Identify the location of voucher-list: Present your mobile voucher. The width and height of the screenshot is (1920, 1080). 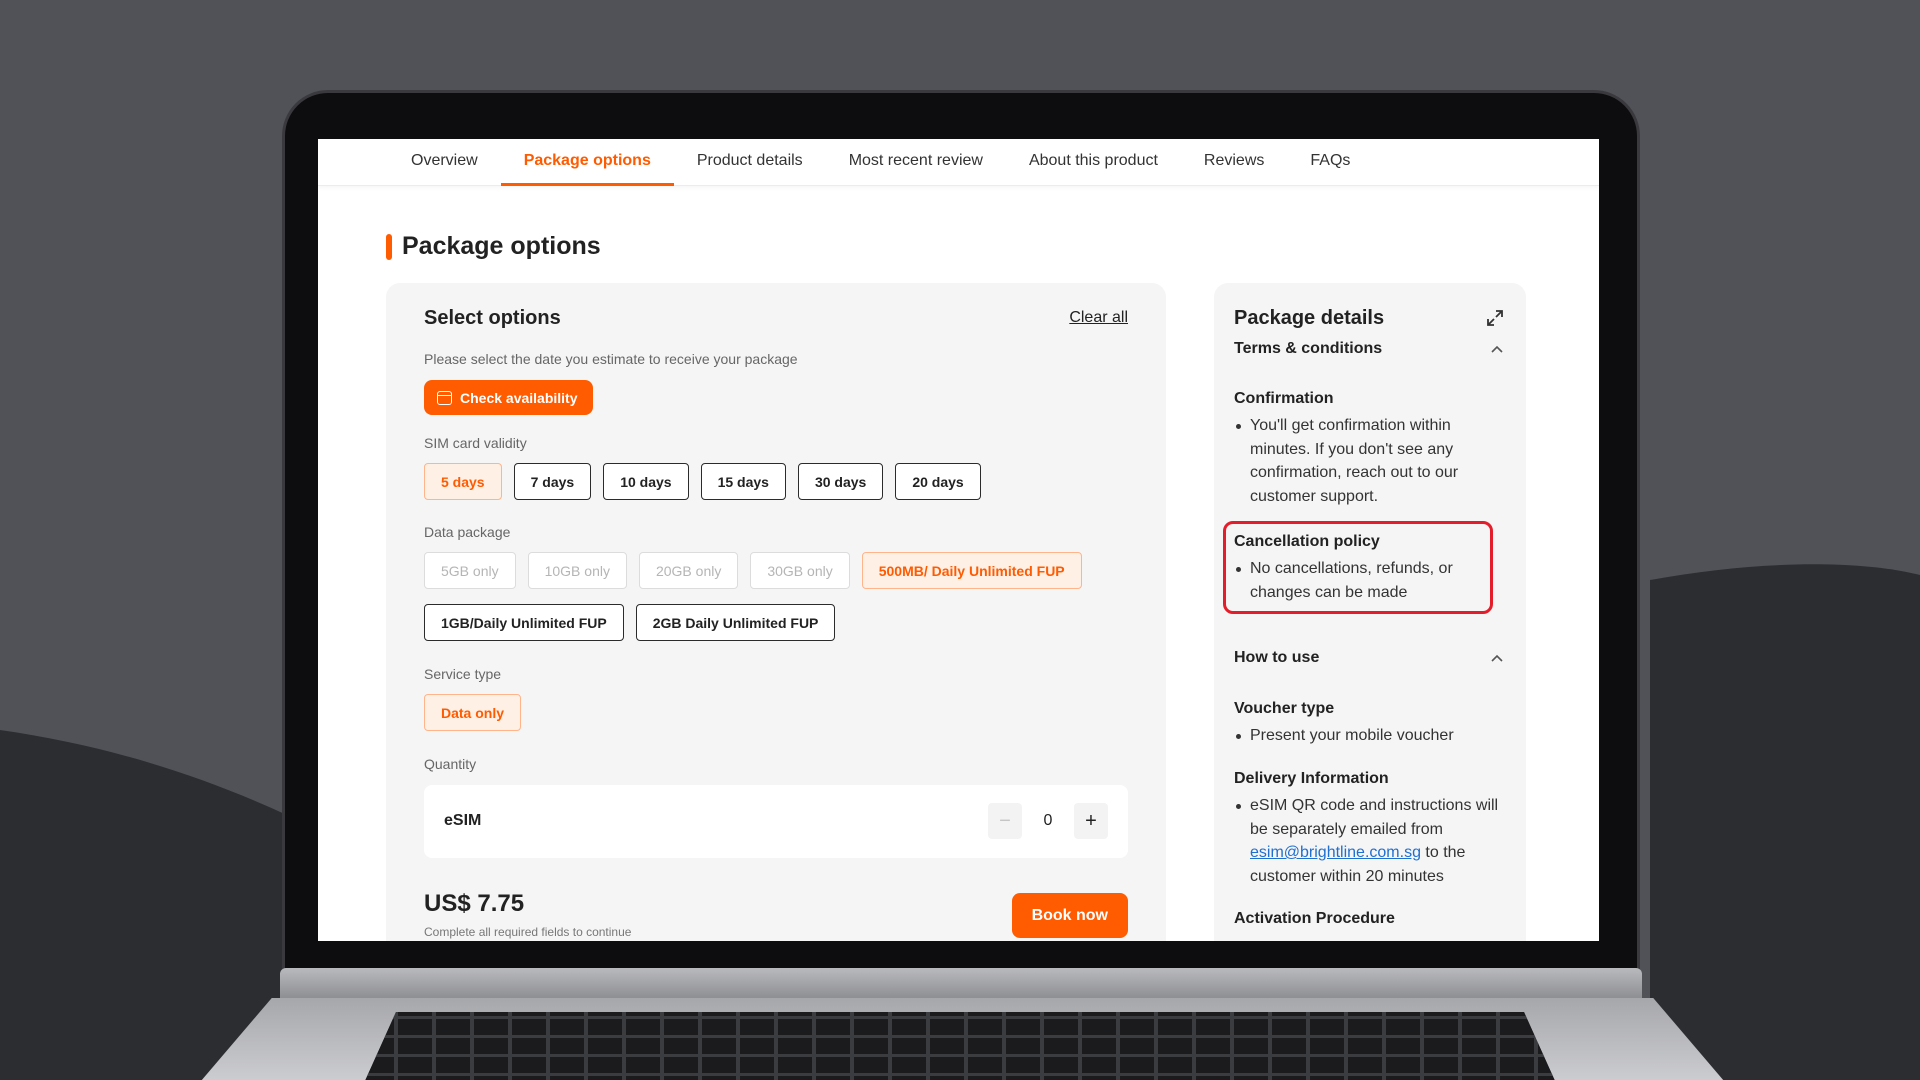
(1370, 736).